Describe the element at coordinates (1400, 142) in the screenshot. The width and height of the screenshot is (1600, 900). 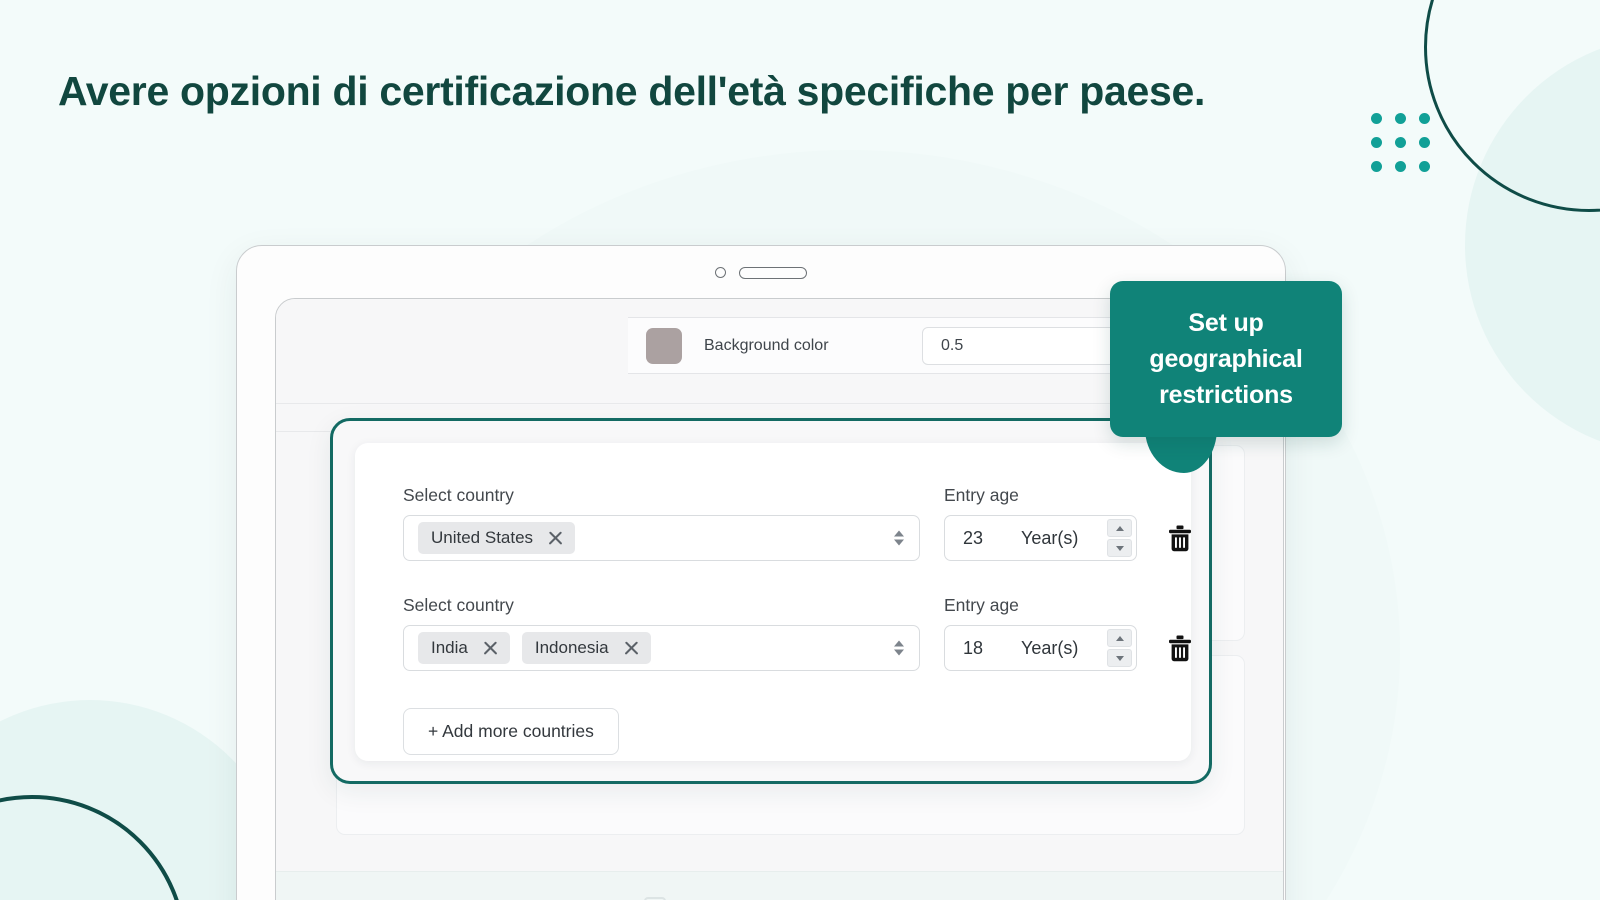
I see `decorative-dots-grid` at that location.